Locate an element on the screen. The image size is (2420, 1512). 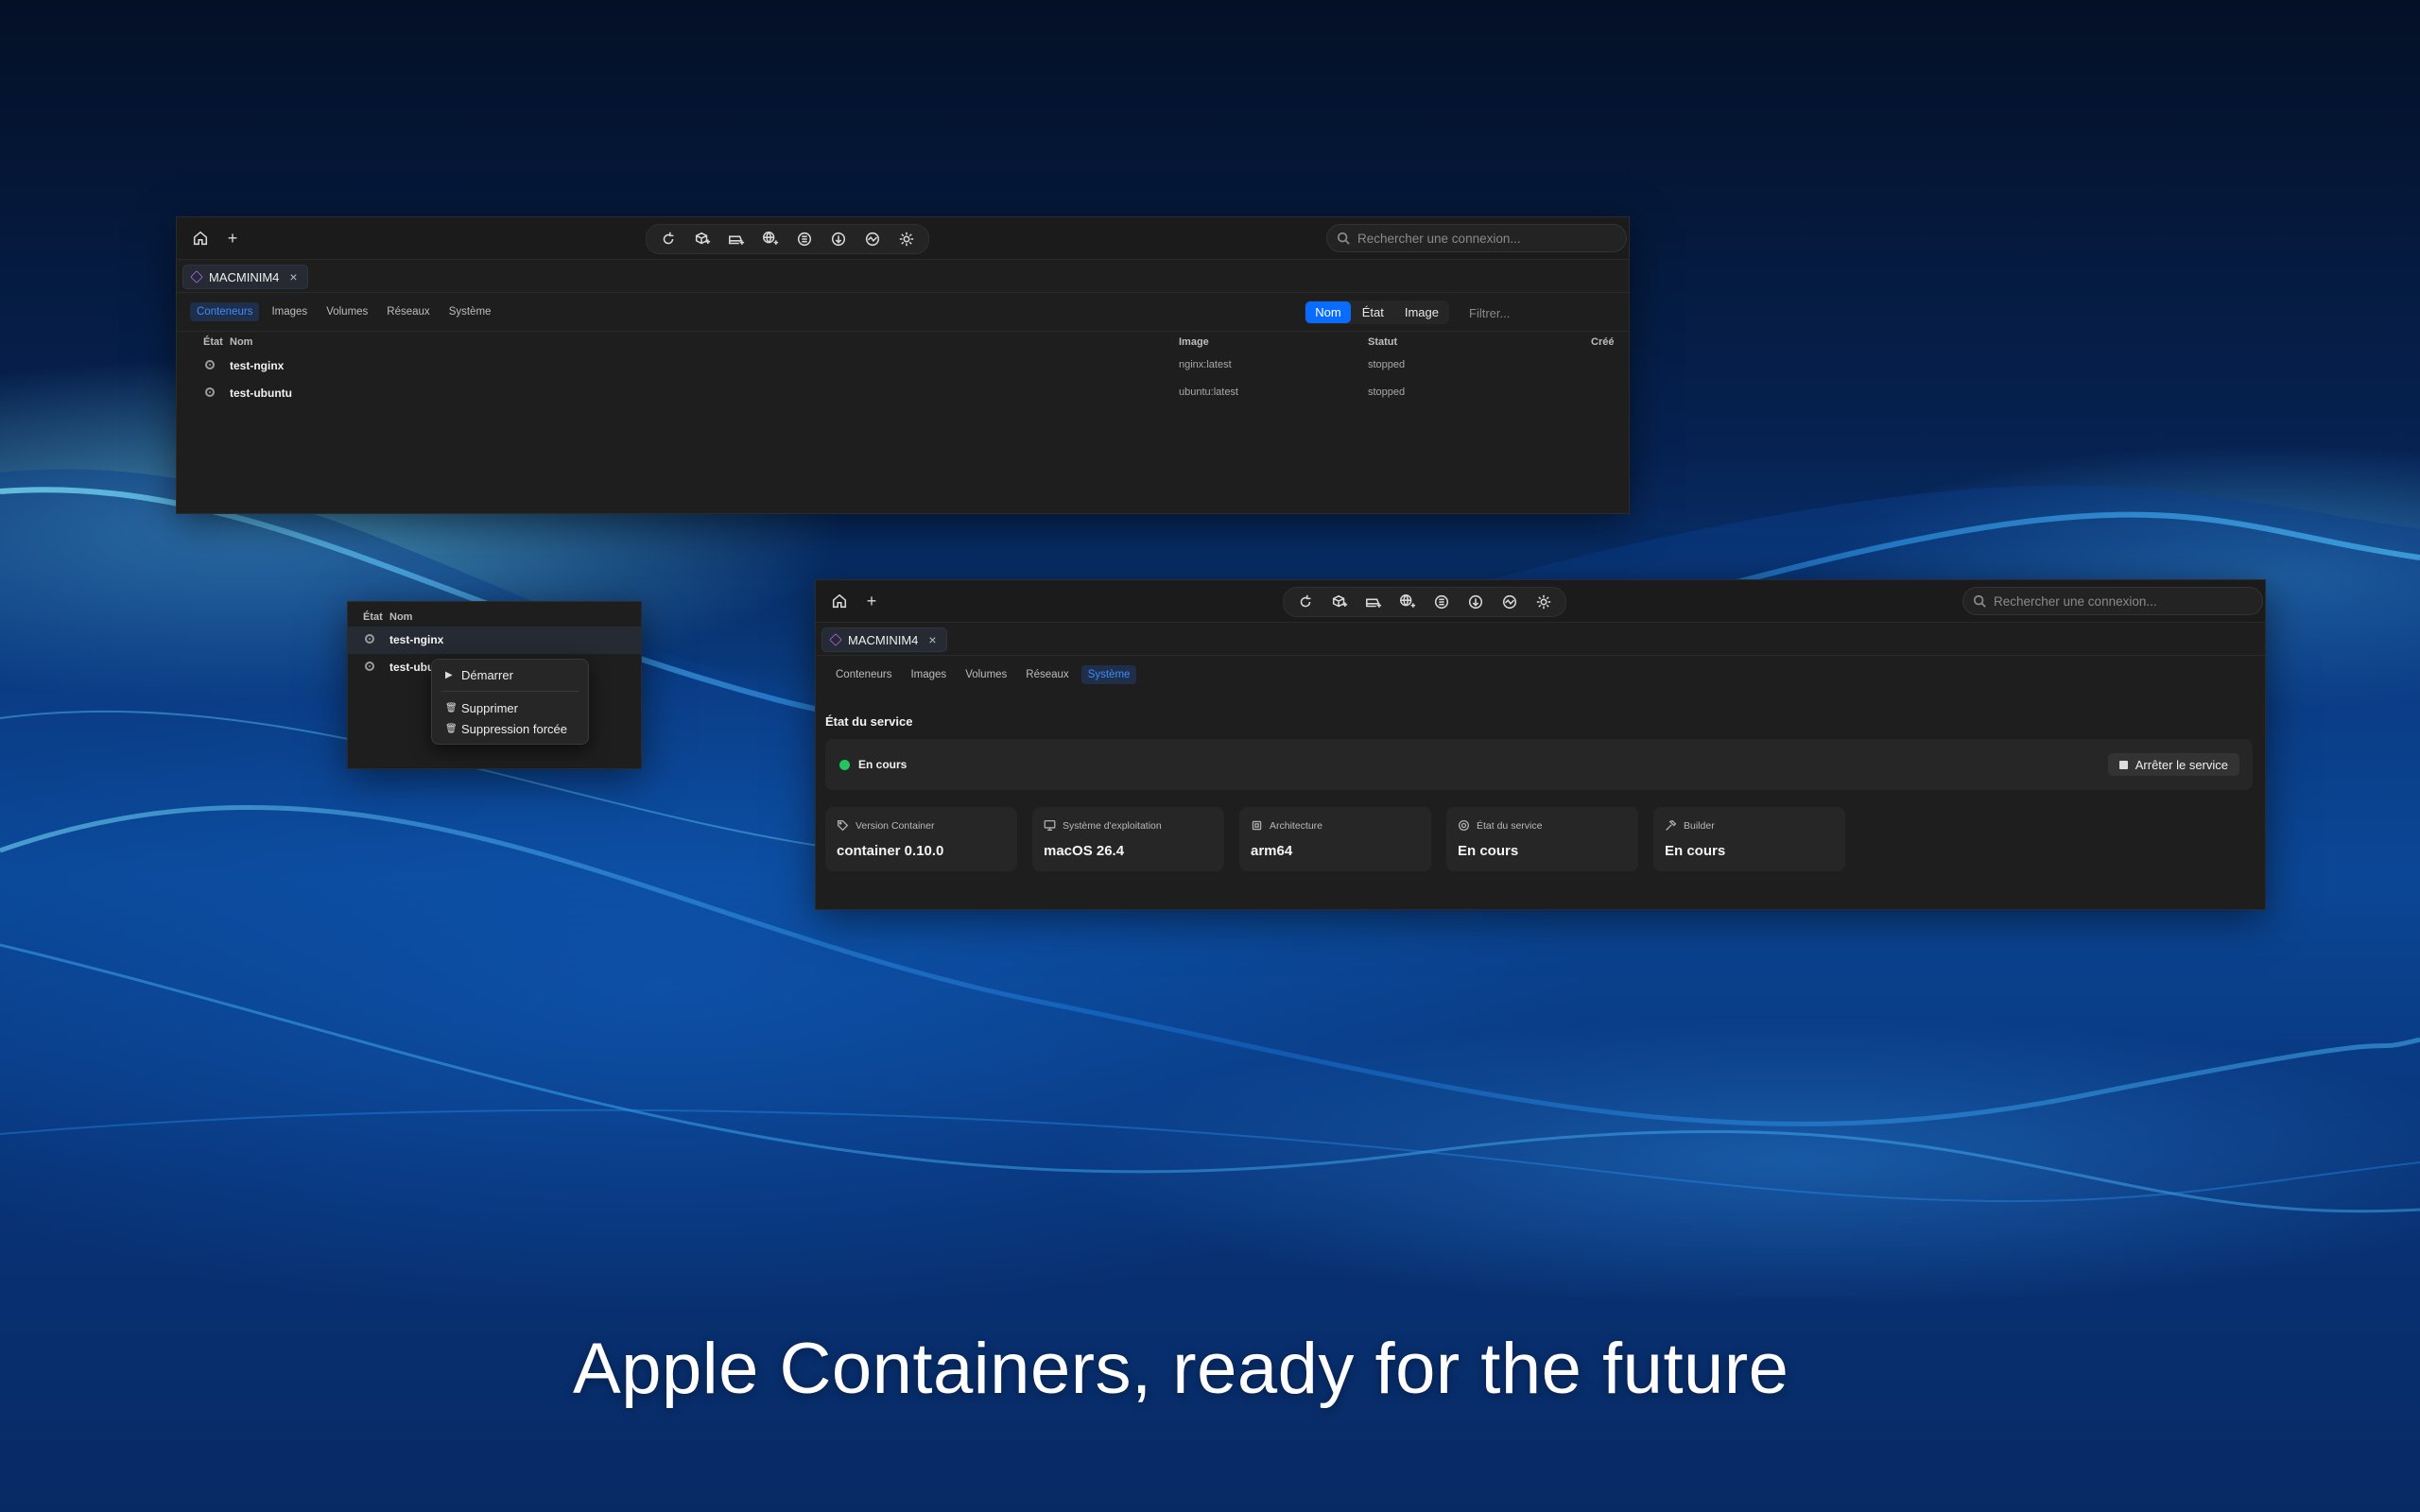
card-value: En cours is located at coordinates (1695, 851).